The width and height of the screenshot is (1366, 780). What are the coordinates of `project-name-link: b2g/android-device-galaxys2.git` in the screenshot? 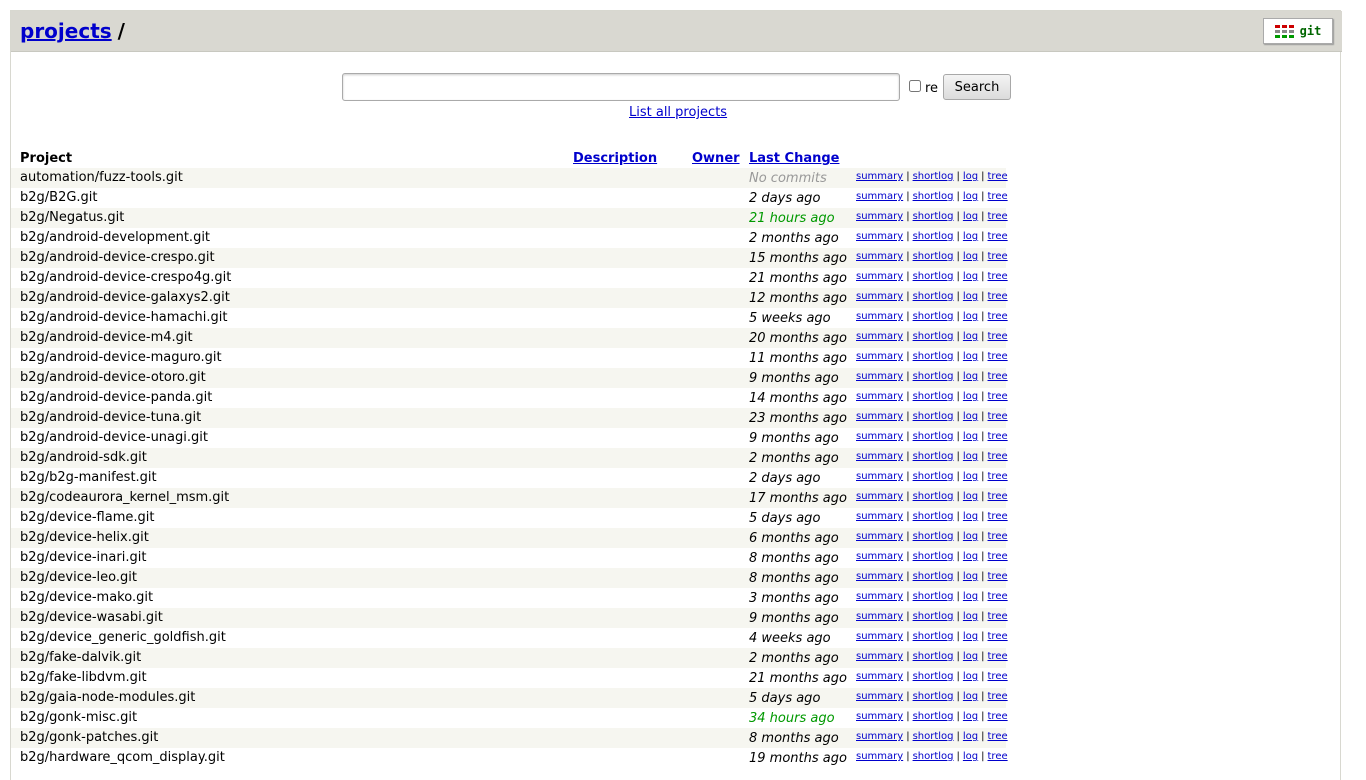 It's located at (125, 298).